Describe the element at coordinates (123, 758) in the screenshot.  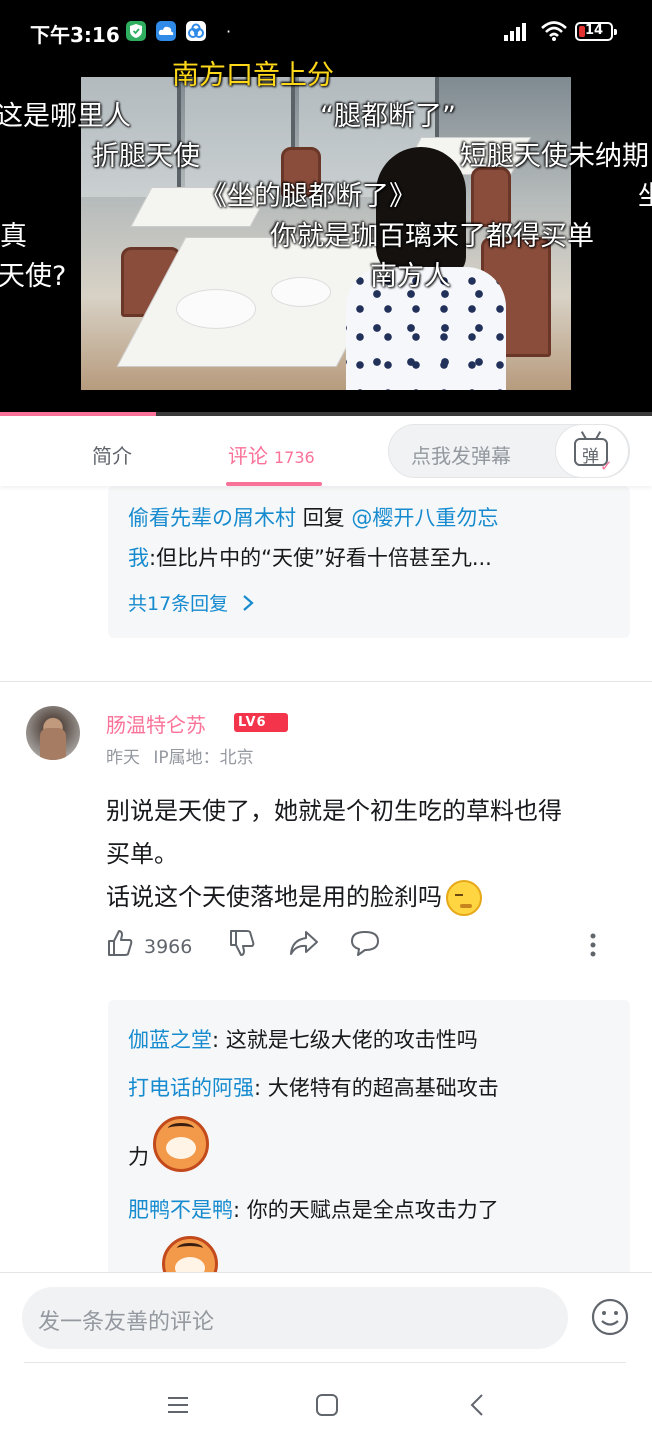
I see `comment-time: 昨天` at that location.